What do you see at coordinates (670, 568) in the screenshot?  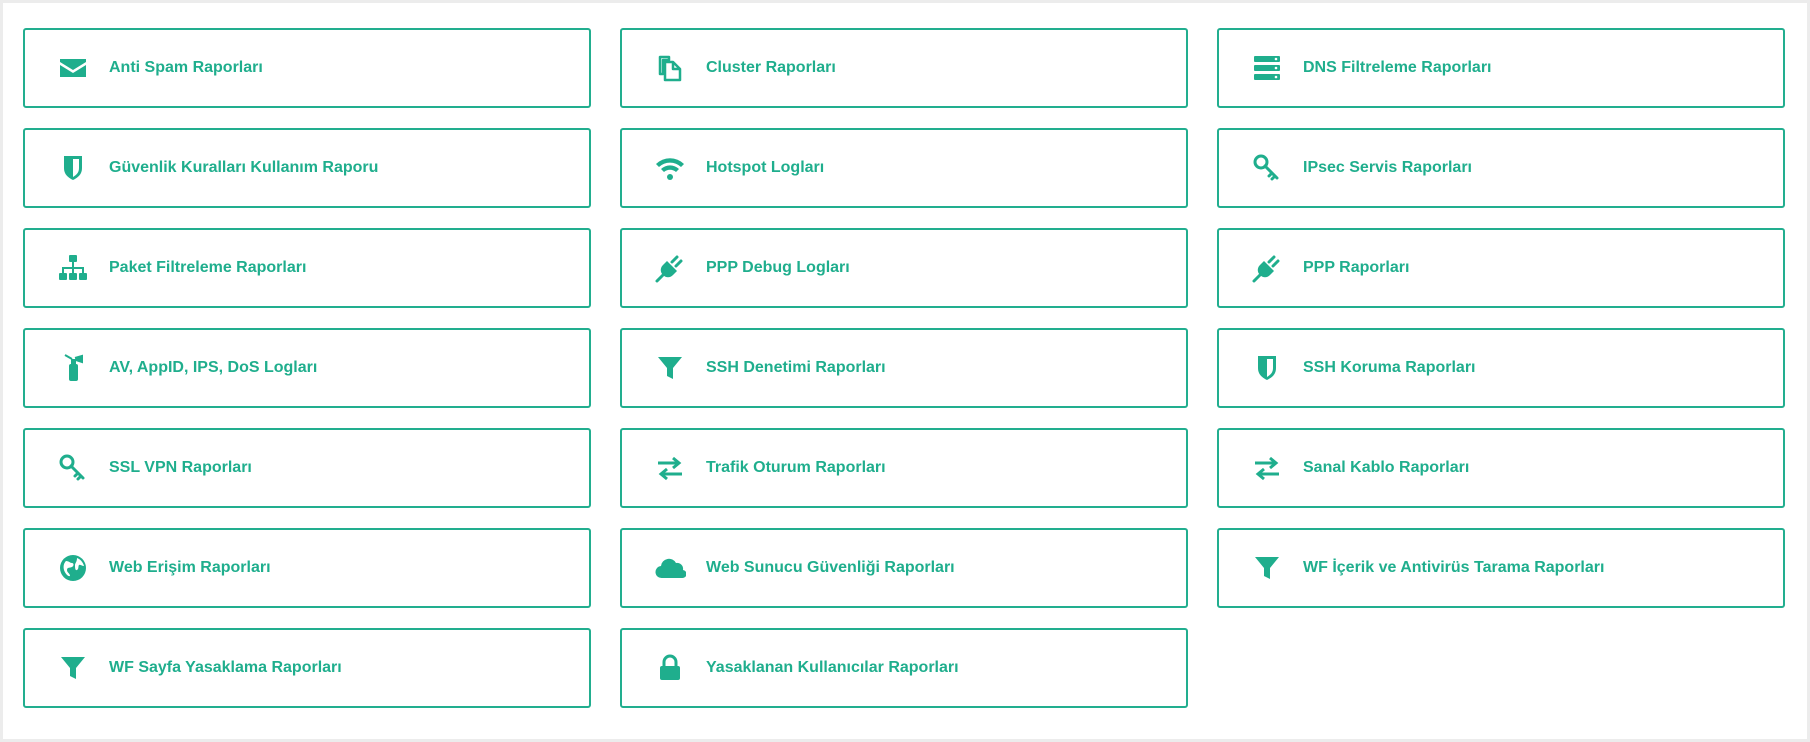 I see `cloud-icon` at bounding box center [670, 568].